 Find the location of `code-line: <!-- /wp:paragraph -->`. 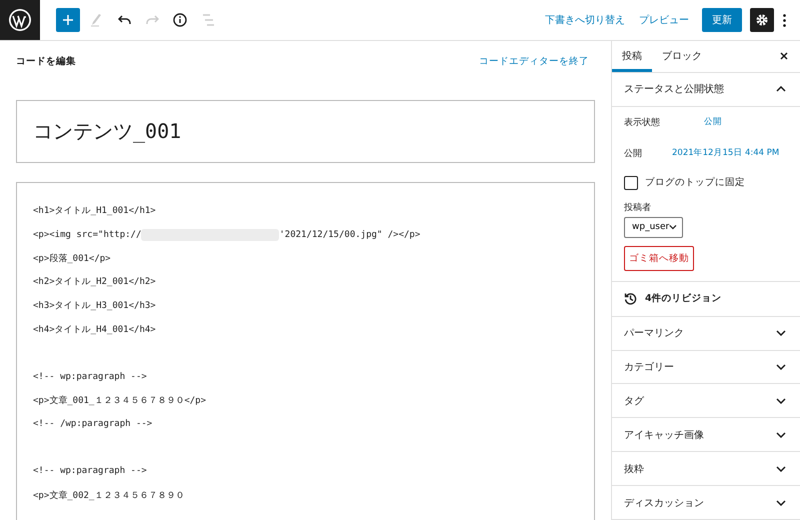

code-line: <!-- /wp:paragraph --> is located at coordinates (92, 424).